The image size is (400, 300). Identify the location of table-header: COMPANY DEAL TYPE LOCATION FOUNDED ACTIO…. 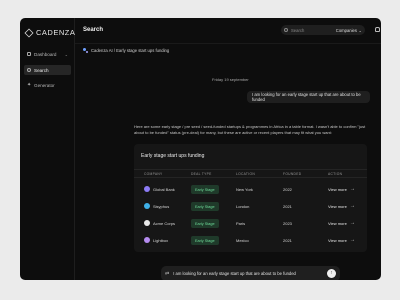
(250, 173).